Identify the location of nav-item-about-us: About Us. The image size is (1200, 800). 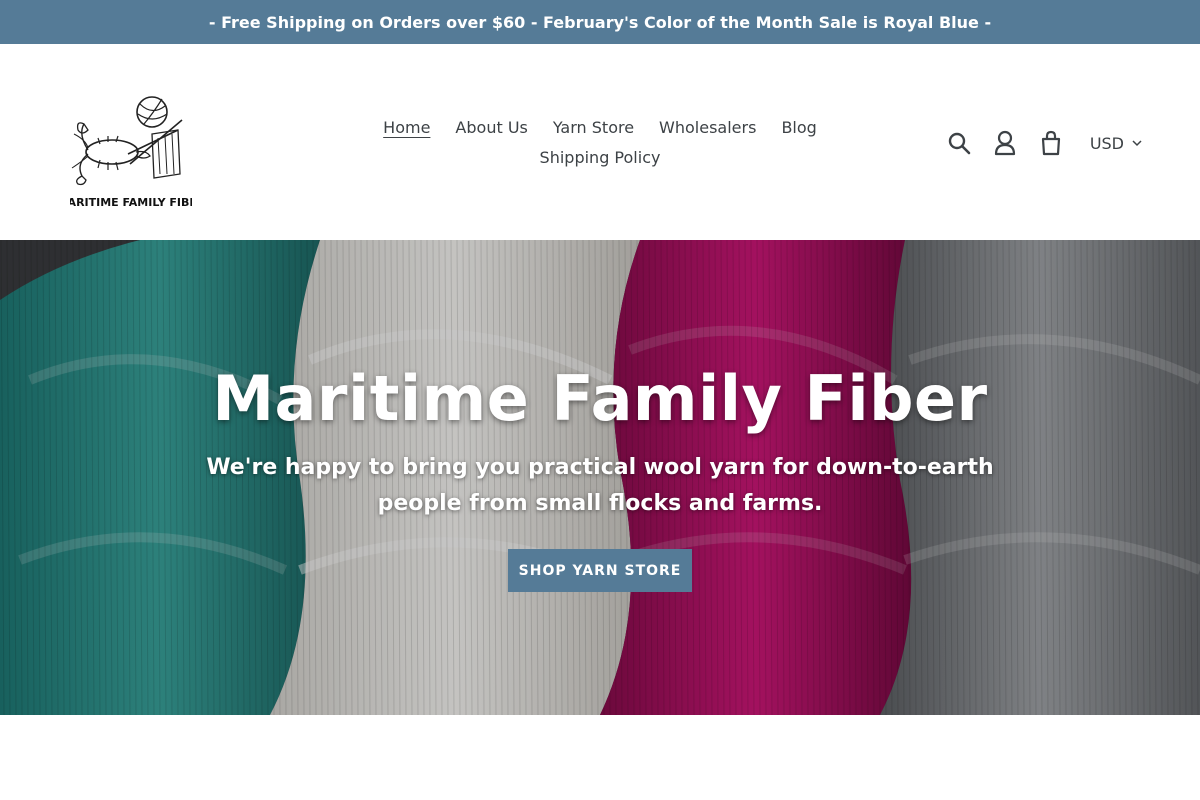
(491, 127).